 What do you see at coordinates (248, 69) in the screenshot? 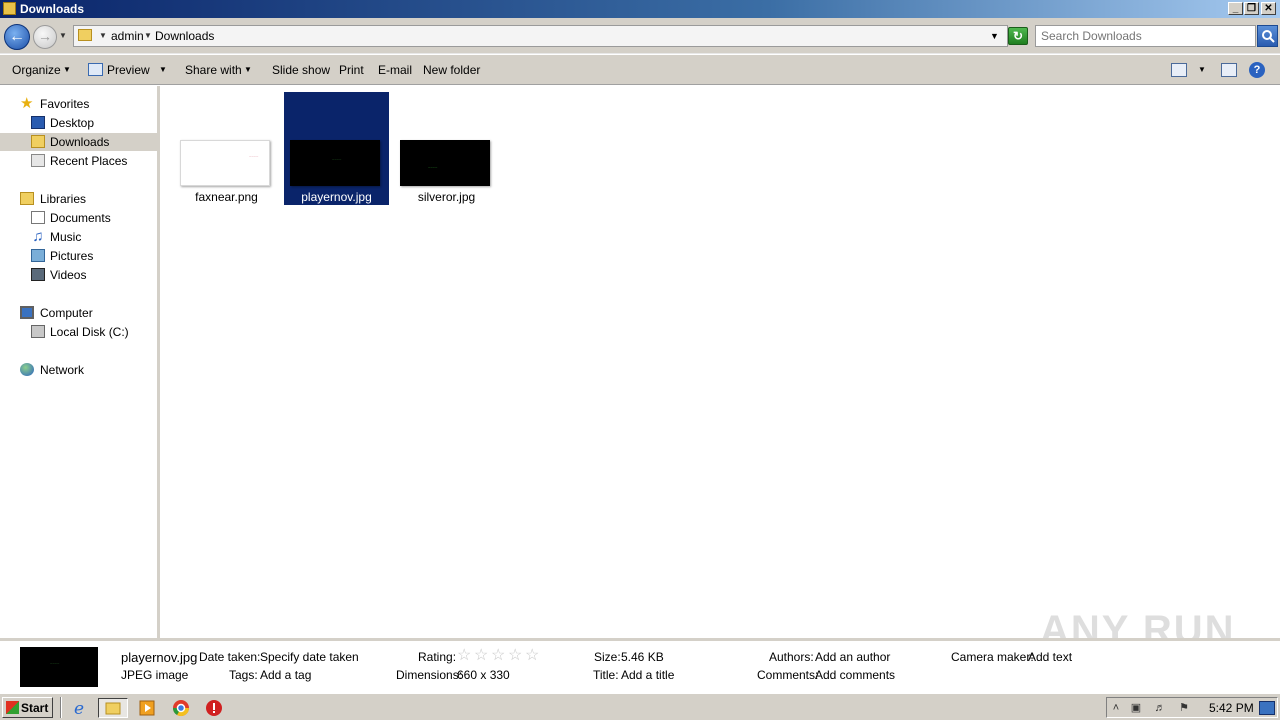
I see `share-with-dropdown-icon: ▼` at bounding box center [248, 69].